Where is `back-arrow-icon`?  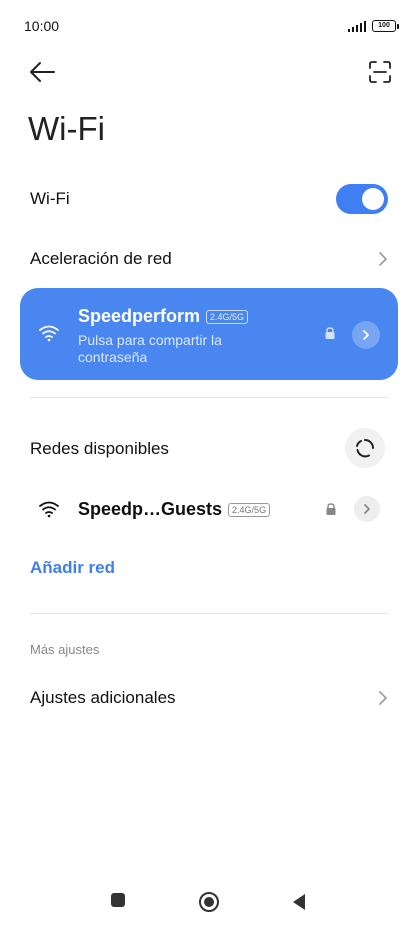 back-arrow-icon is located at coordinates (42, 72).